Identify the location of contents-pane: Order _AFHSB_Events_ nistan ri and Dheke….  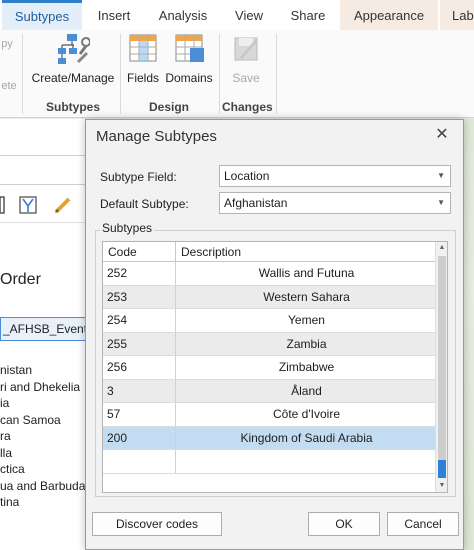
(45, 334).